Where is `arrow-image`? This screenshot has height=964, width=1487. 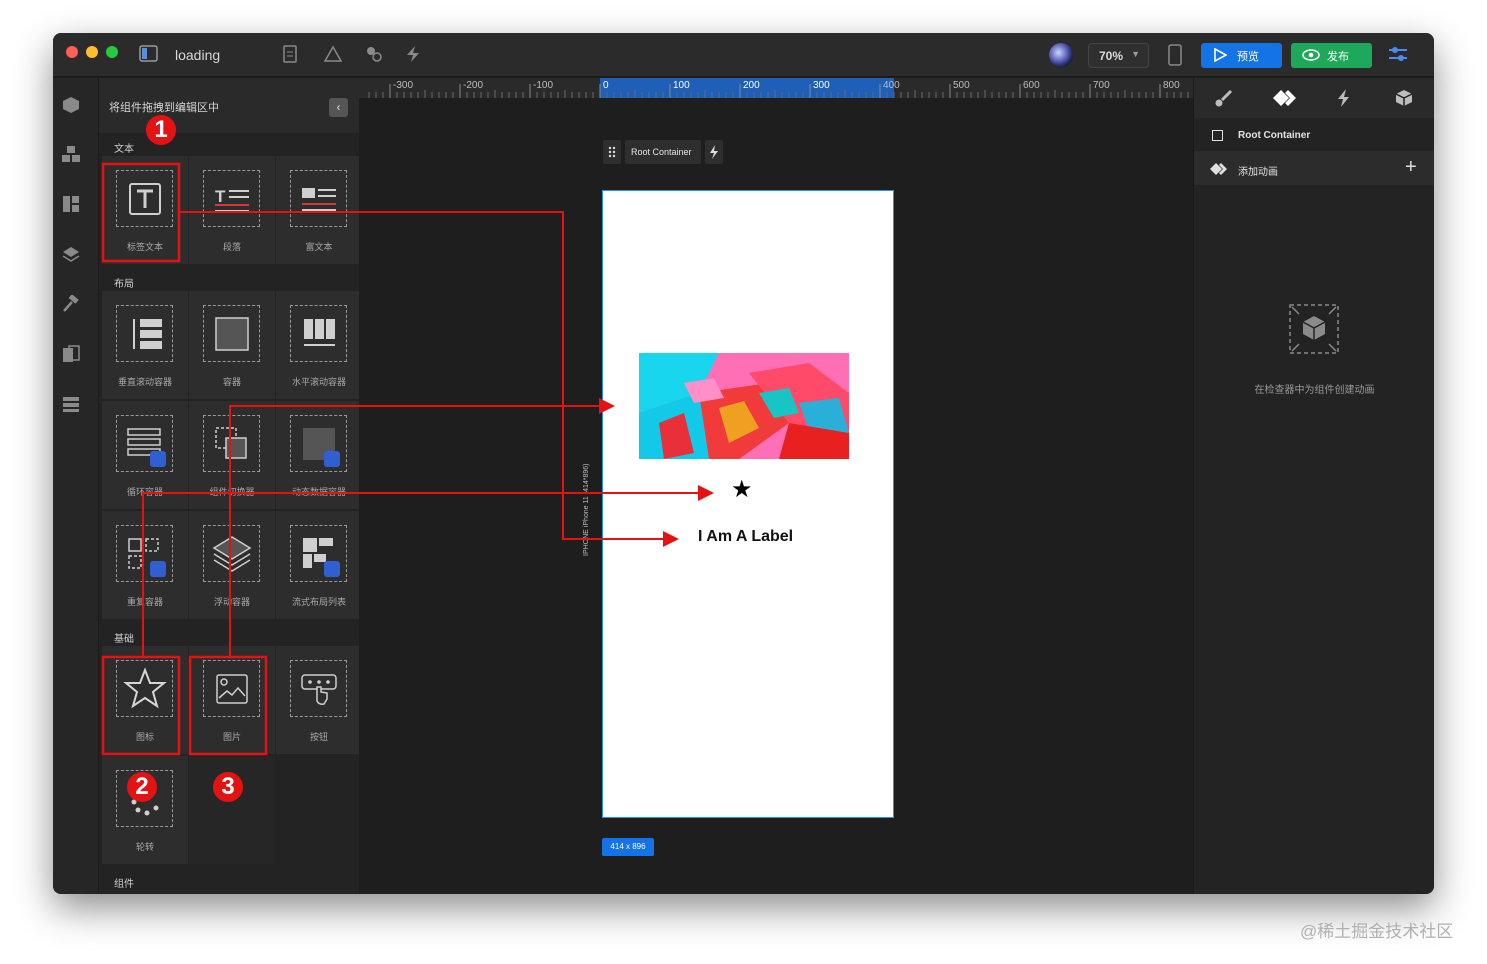 arrow-image is located at coordinates (422, 527).